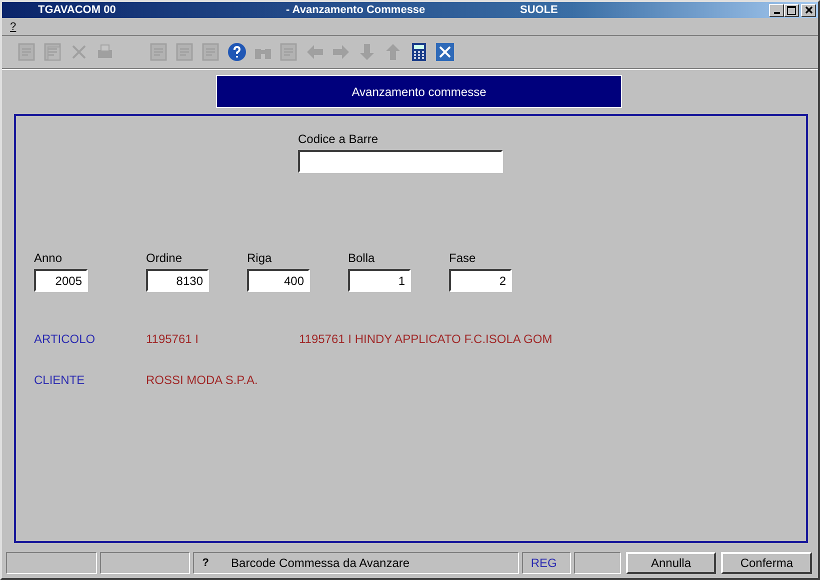 The image size is (820, 580). I want to click on help-icon, so click(237, 52).